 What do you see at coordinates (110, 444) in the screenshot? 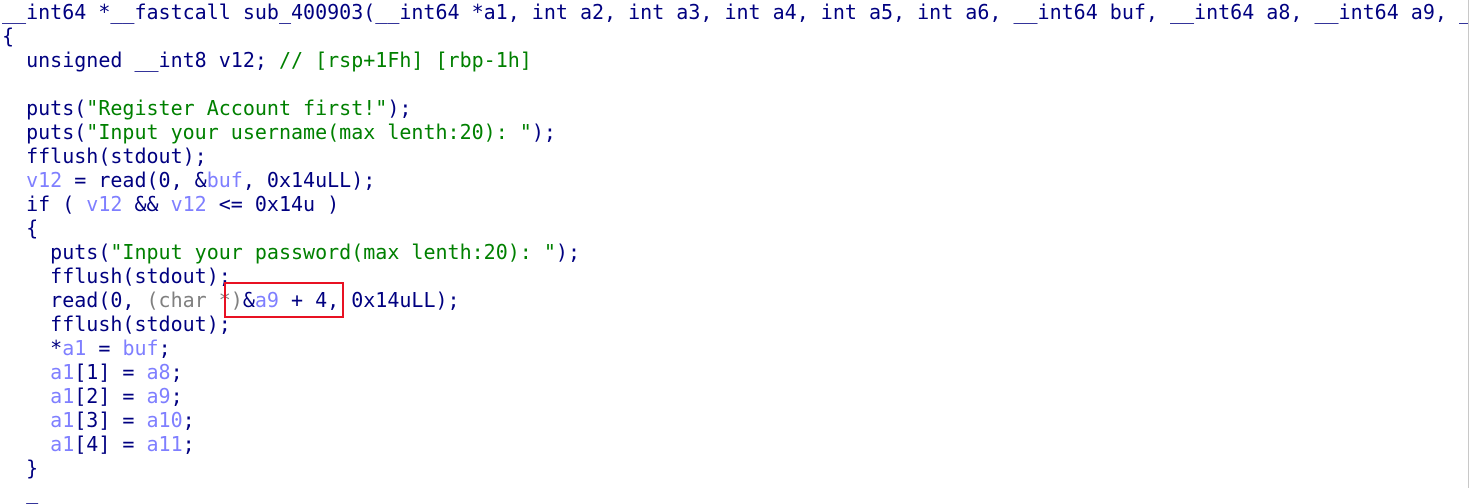
I see `code-token: [4] =` at bounding box center [110, 444].